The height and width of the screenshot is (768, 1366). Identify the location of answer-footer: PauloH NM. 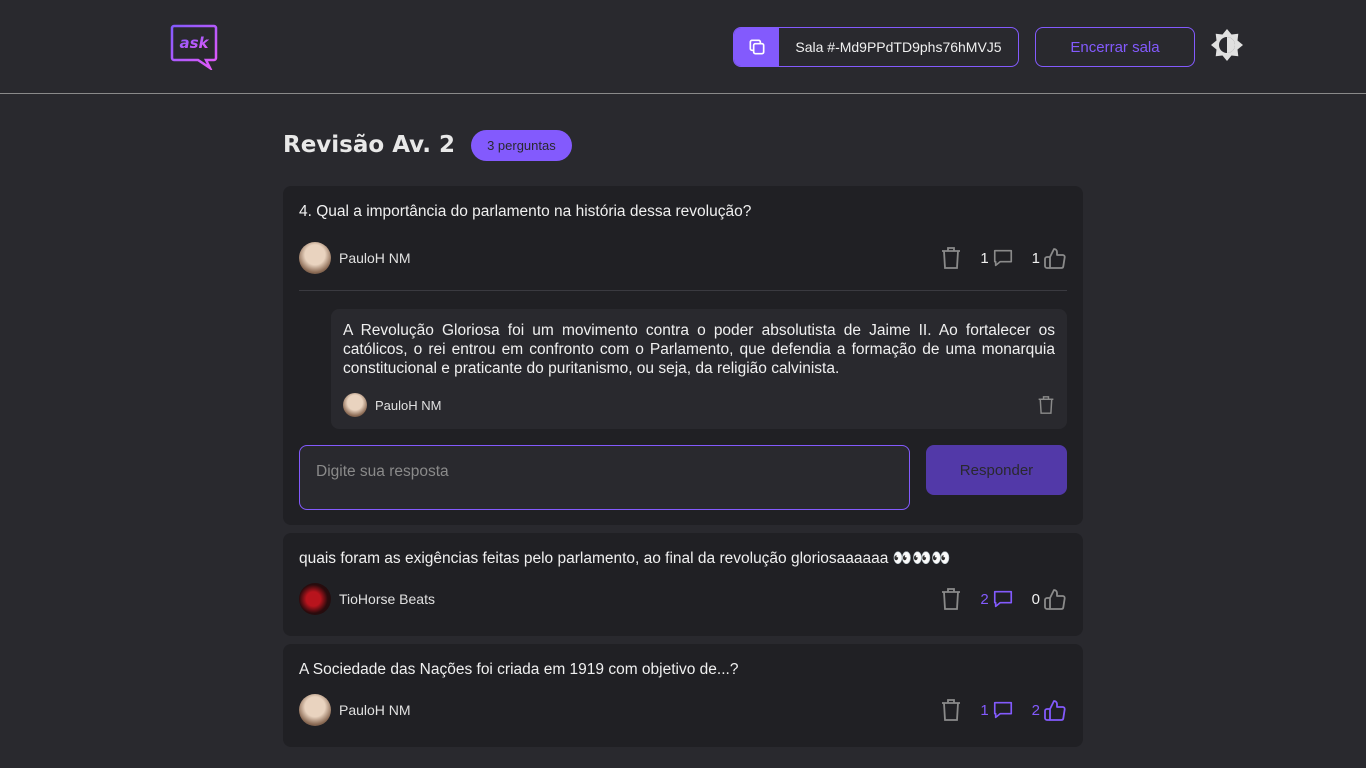
(699, 405).